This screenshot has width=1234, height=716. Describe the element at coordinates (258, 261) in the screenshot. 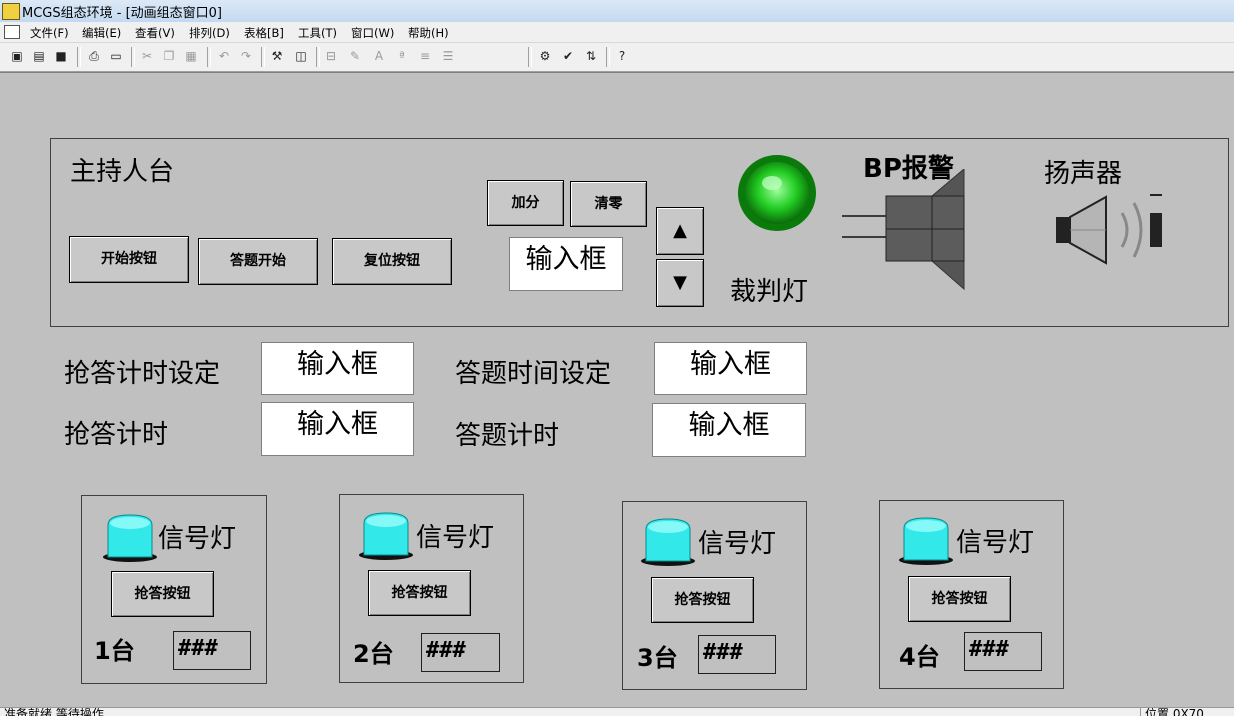

I see `answer-start-button: 答题开始` at that location.